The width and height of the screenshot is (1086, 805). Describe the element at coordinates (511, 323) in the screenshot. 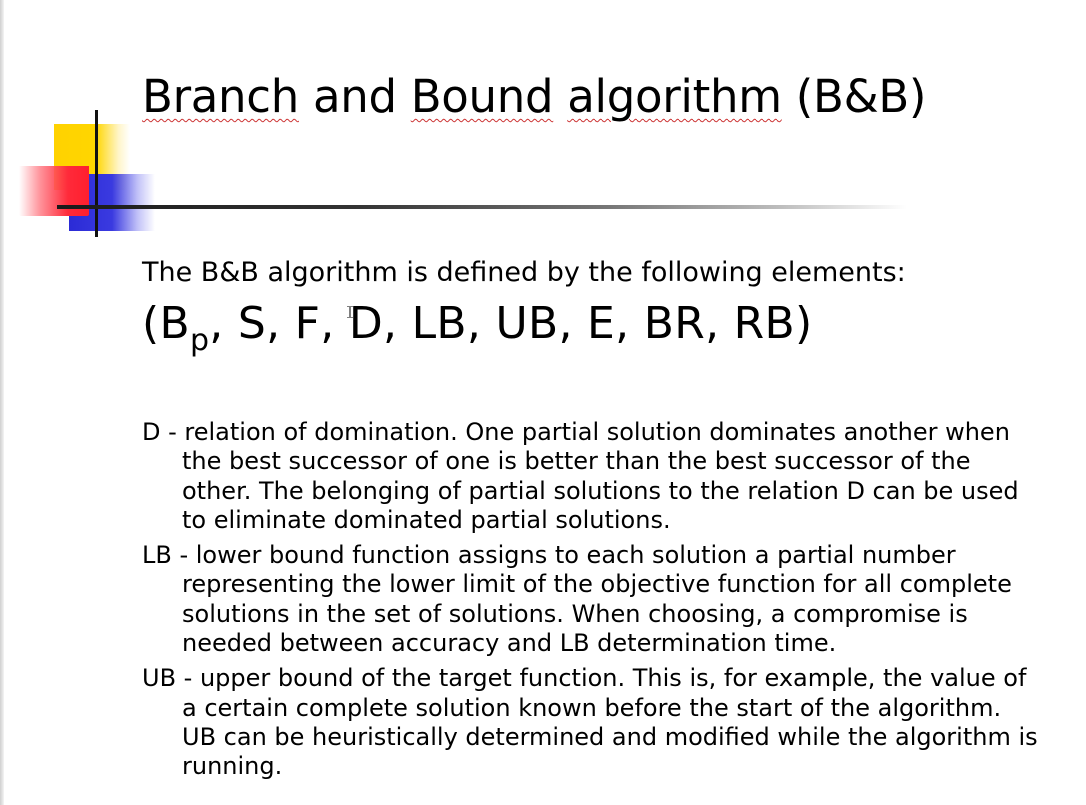

I see `tuple-rest: , S, F, D, LB, UB, E, BR, RB)` at that location.